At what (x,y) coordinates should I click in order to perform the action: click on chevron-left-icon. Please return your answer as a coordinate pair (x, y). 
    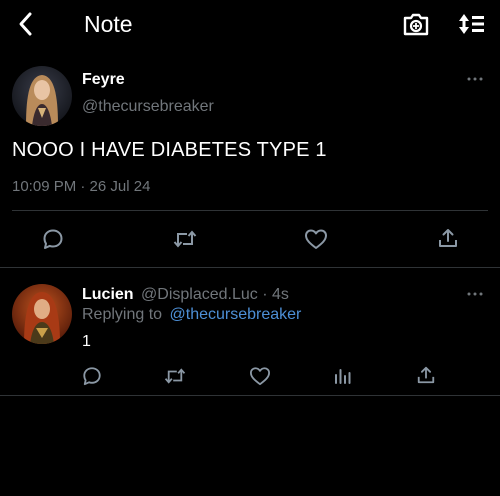
    Looking at the image, I should click on (25, 24).